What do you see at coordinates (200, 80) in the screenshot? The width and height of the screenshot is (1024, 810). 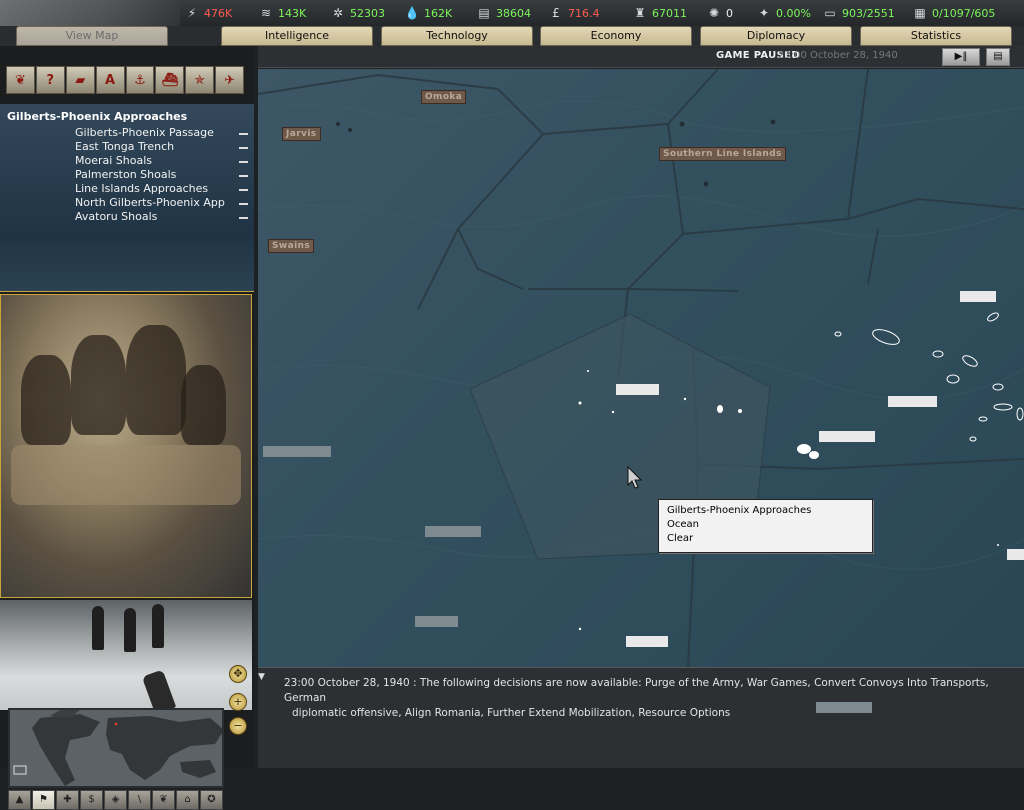 I see `star-icon: ✯` at bounding box center [200, 80].